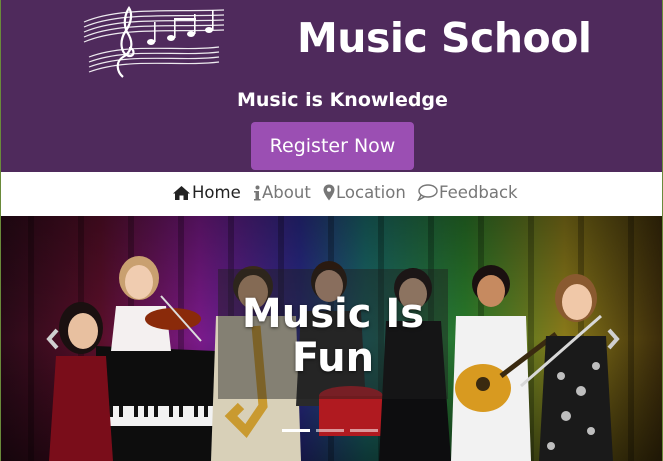 The image size is (663, 461). Describe the element at coordinates (342, 100) in the screenshot. I see `tagline: Music is Knowledge` at that location.